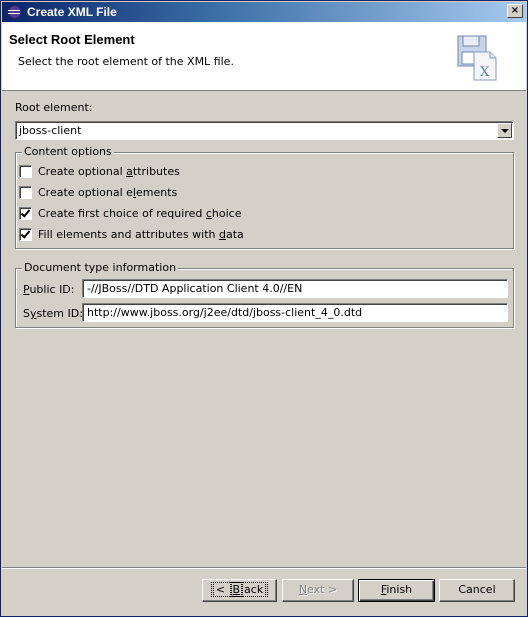  I want to click on back-button: < Back, so click(239, 590).